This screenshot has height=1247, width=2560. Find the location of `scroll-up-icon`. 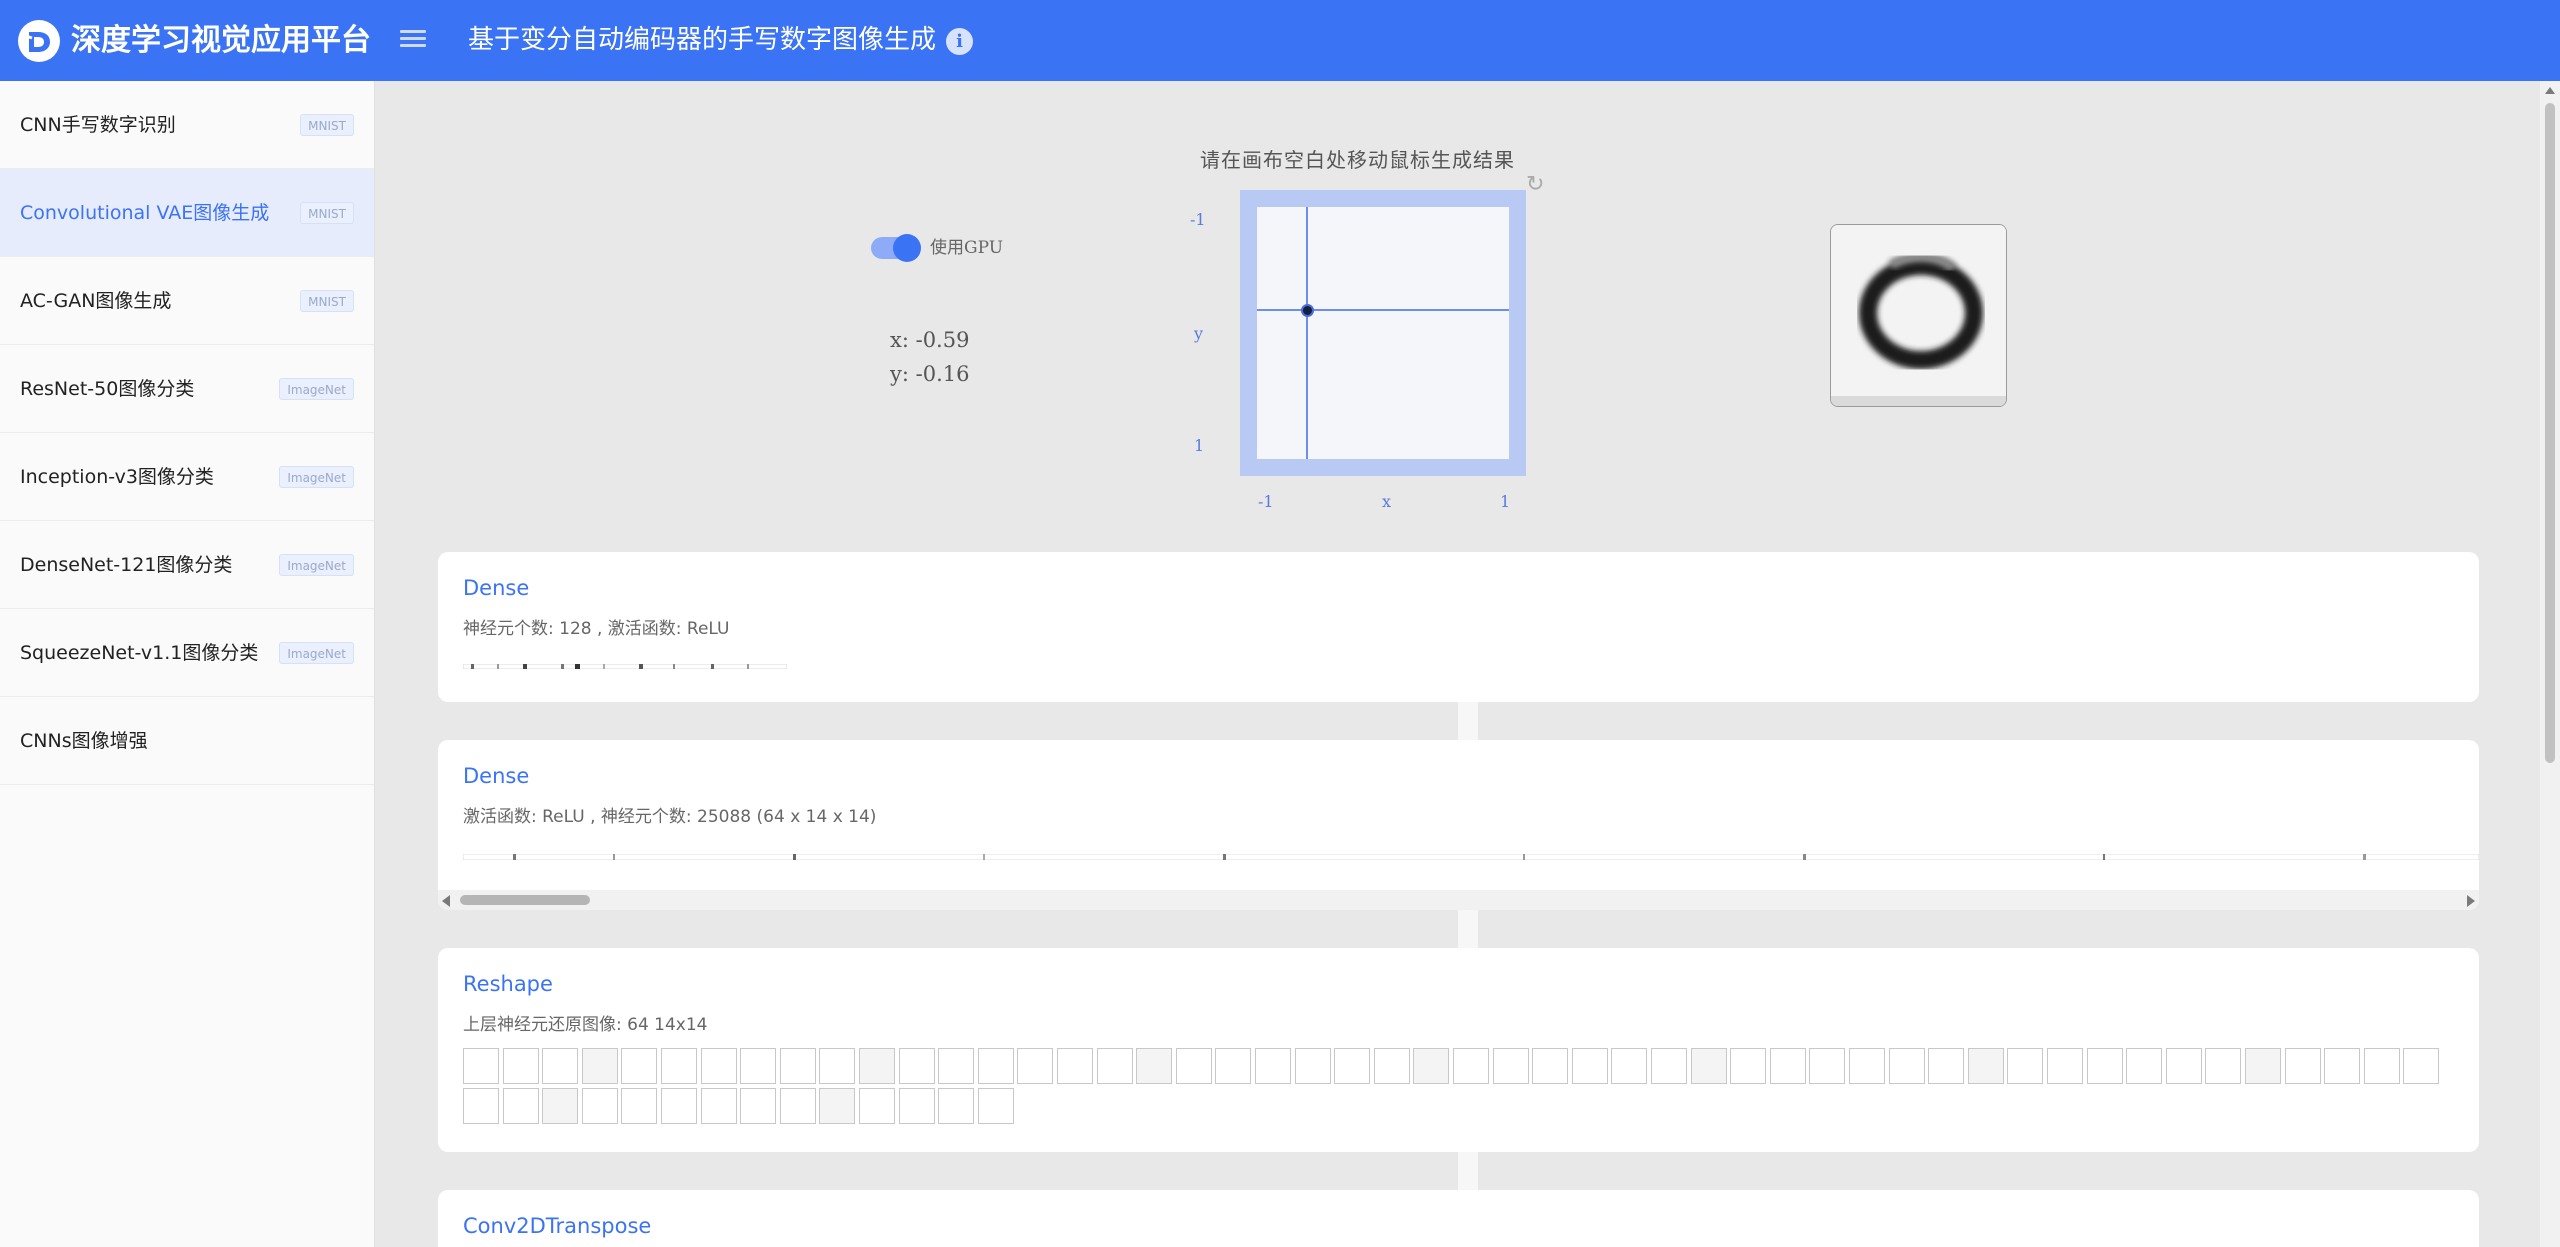

scroll-up-icon is located at coordinates (2550, 90).